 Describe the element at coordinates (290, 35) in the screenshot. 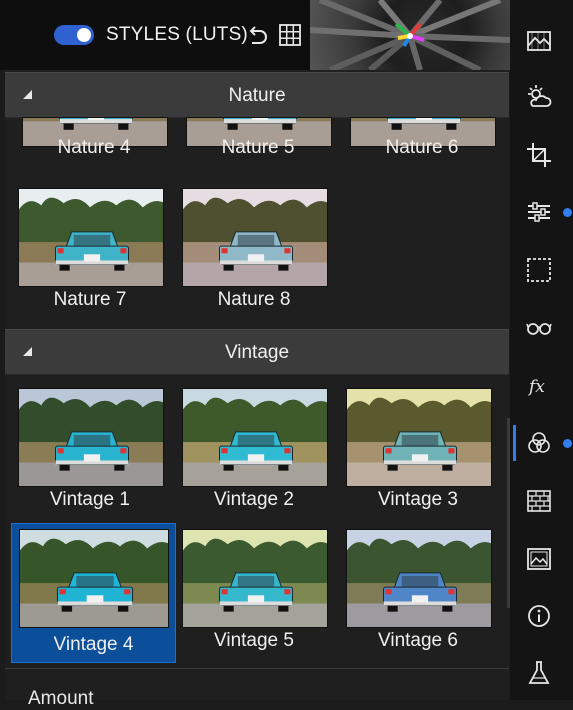

I see `grid-view-icon` at that location.